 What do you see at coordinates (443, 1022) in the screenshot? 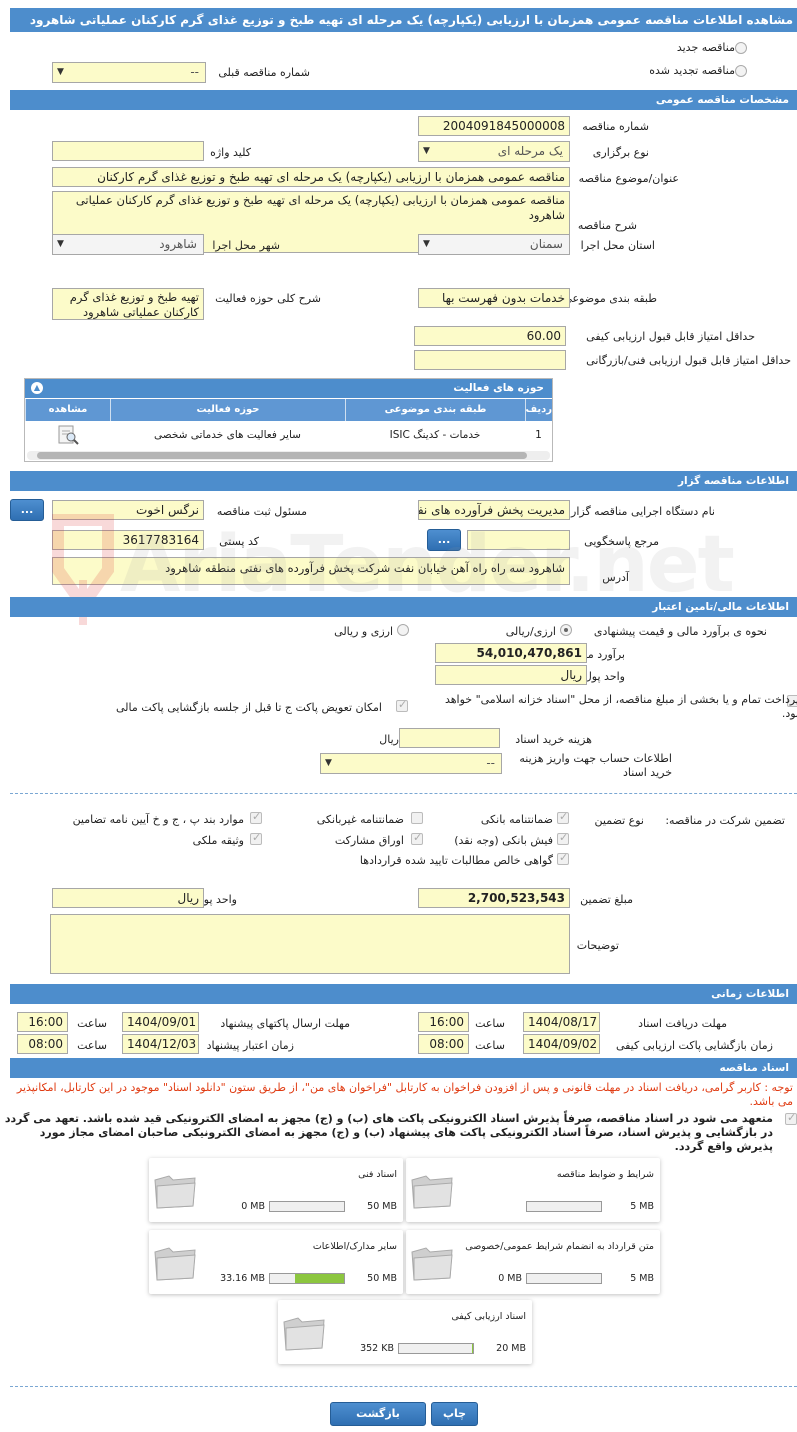
I see `receive-docs-time: 16:00` at bounding box center [443, 1022].